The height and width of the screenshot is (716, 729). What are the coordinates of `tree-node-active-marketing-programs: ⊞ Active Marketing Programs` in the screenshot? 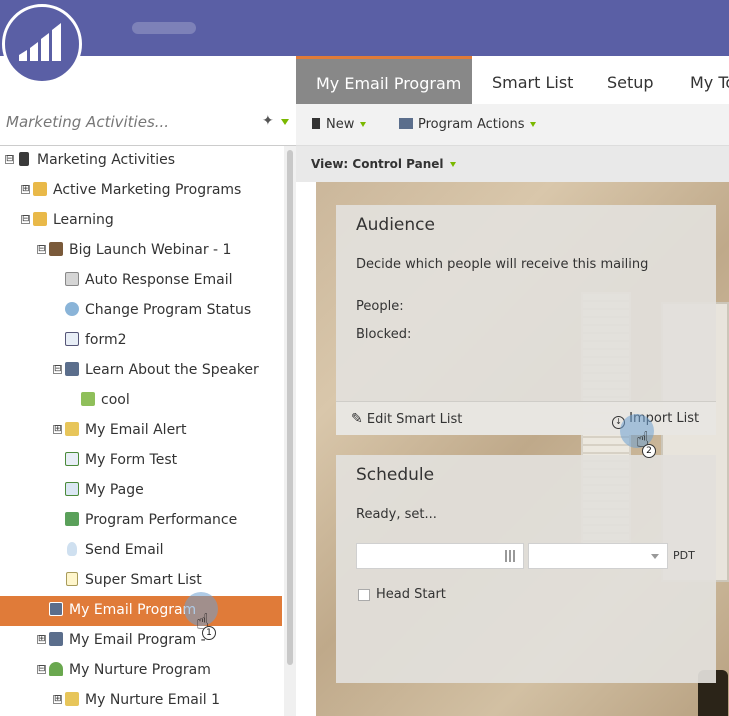 It's located at (142, 191).